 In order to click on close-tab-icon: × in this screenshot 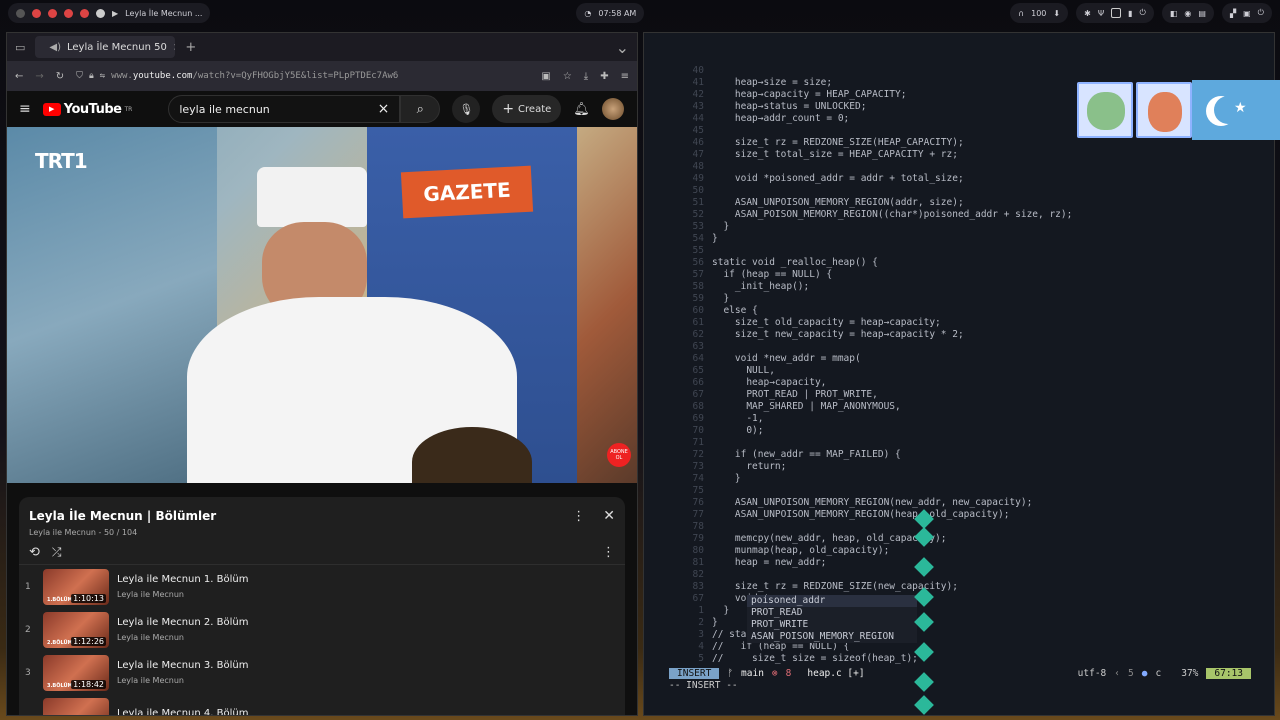, I will do `click(174, 47)`.